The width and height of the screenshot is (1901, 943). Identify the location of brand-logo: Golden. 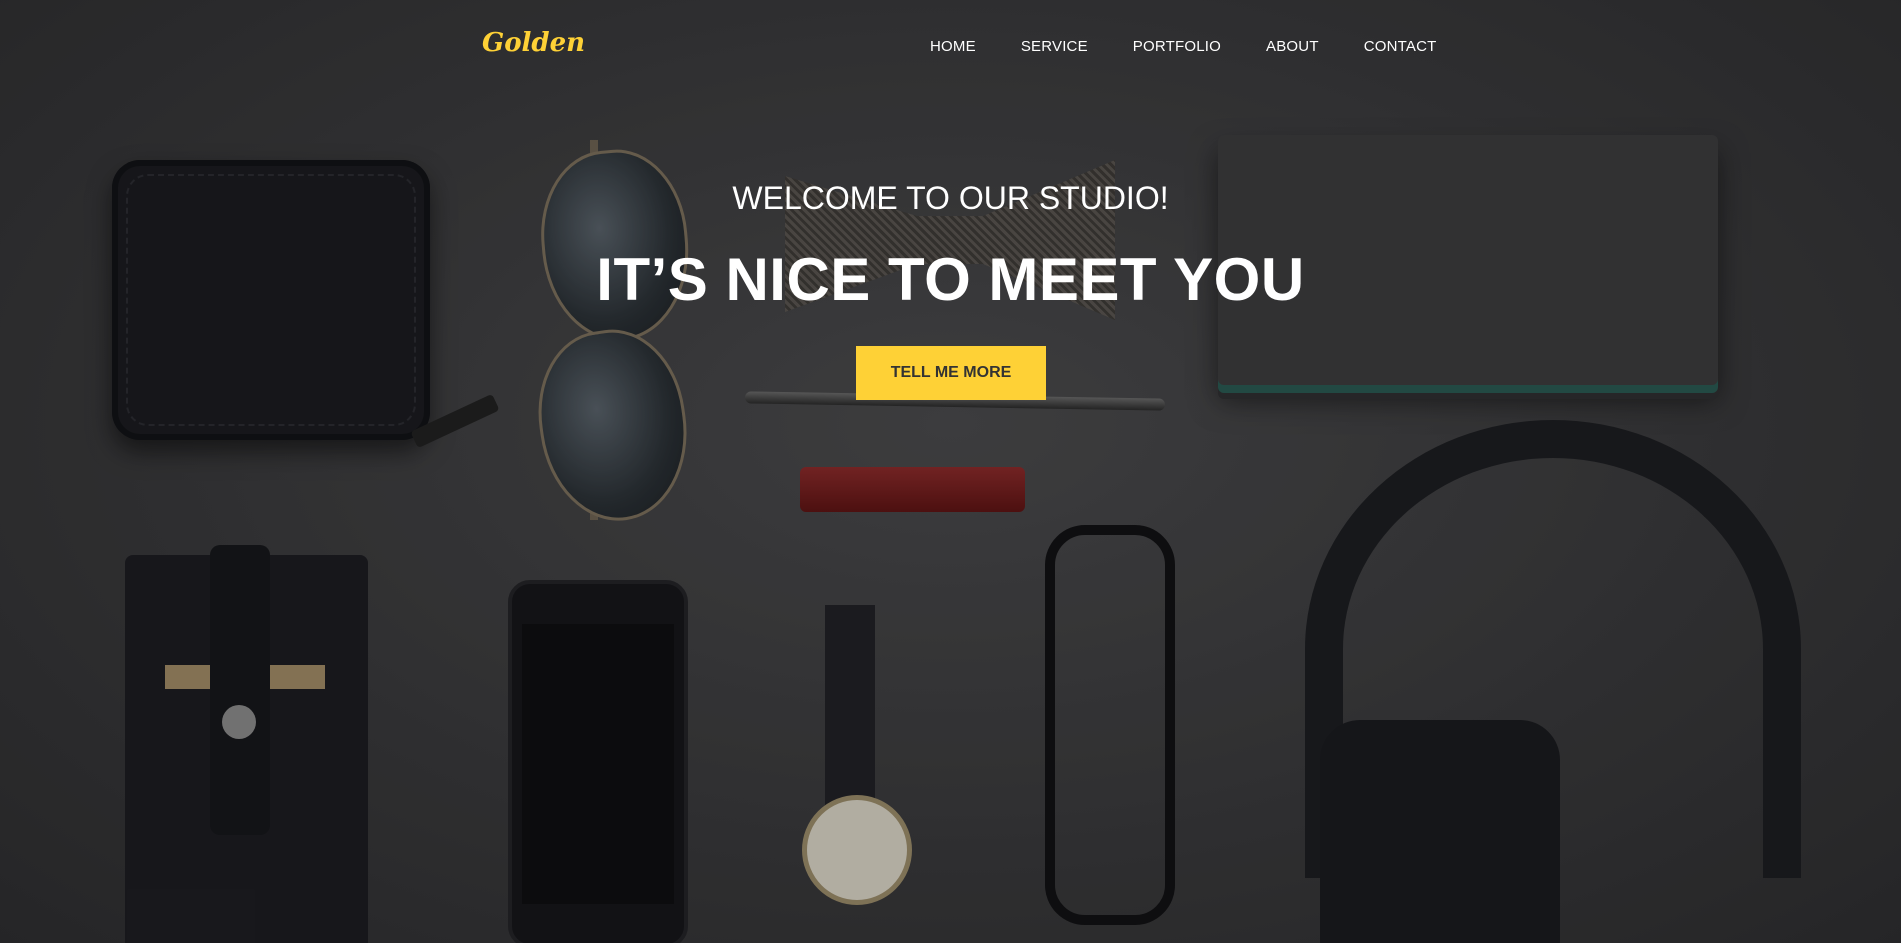
(533, 43).